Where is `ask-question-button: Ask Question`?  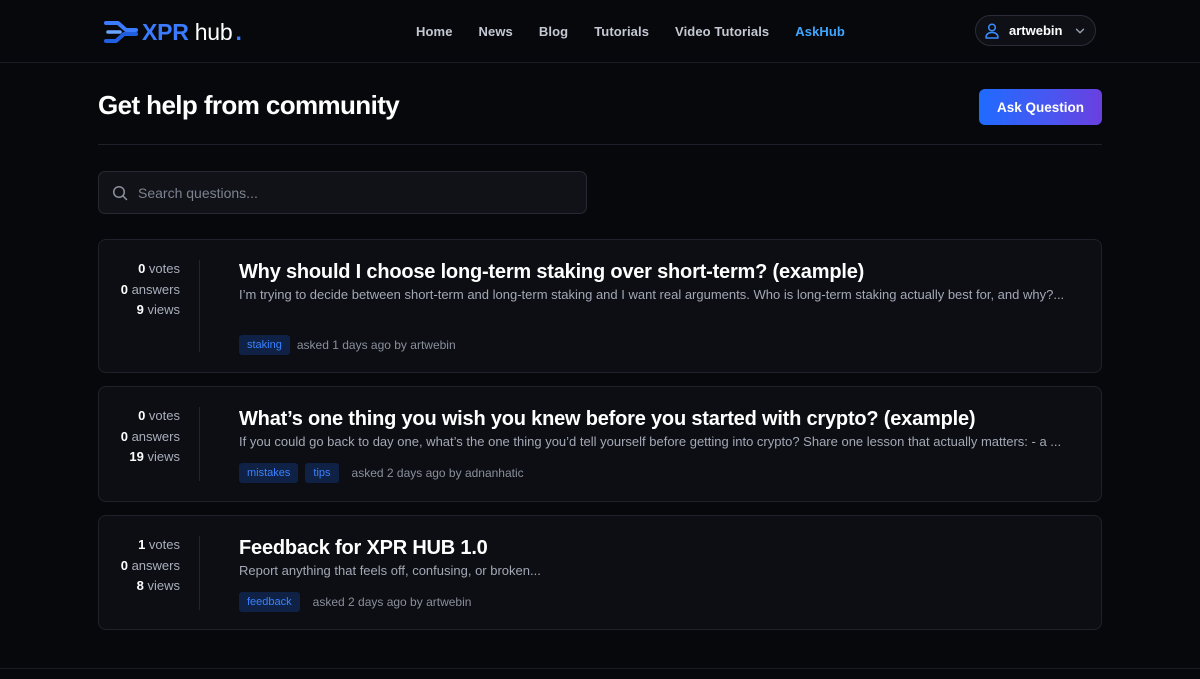 ask-question-button: Ask Question is located at coordinates (1040, 107).